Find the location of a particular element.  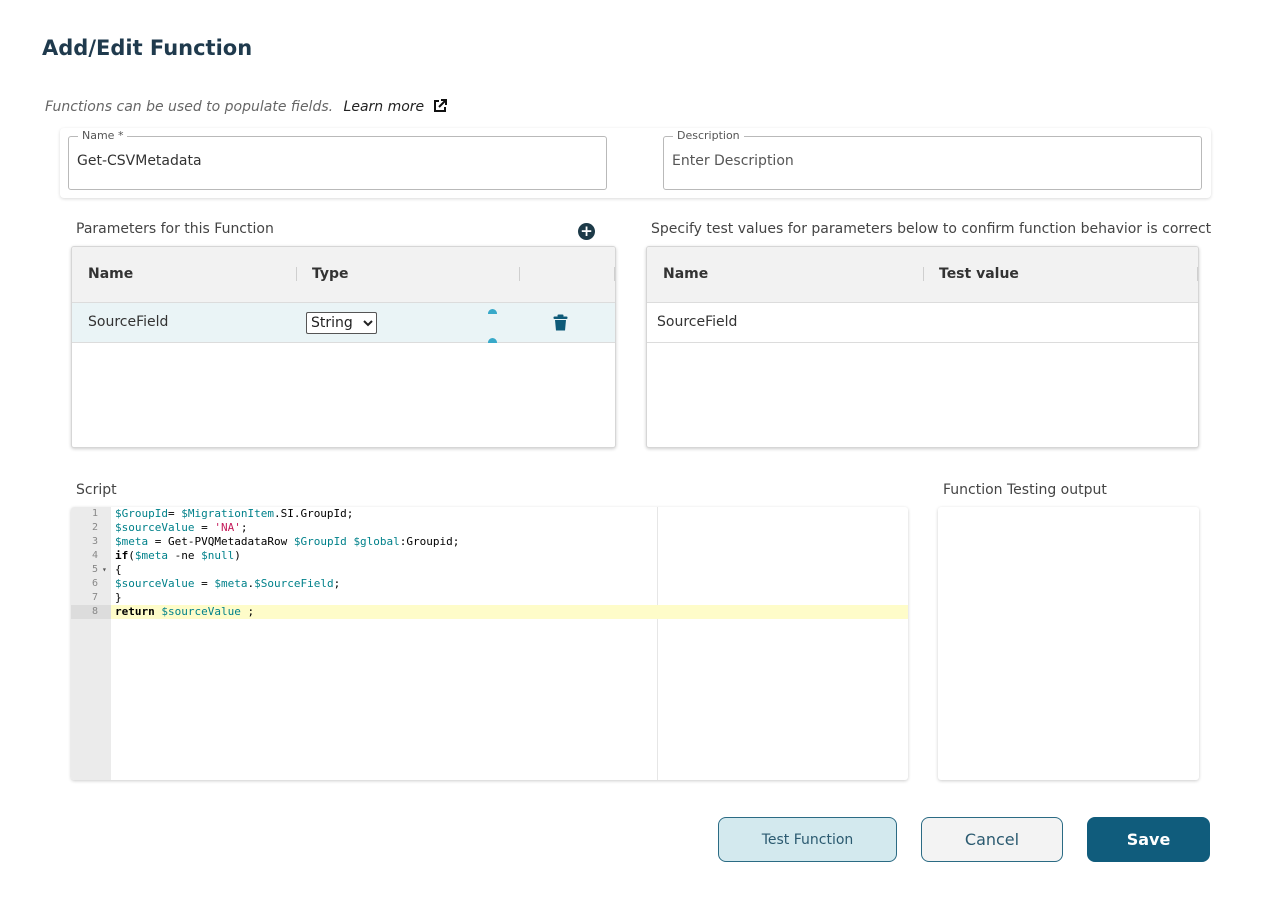

add-parameter-button: + is located at coordinates (586, 231).